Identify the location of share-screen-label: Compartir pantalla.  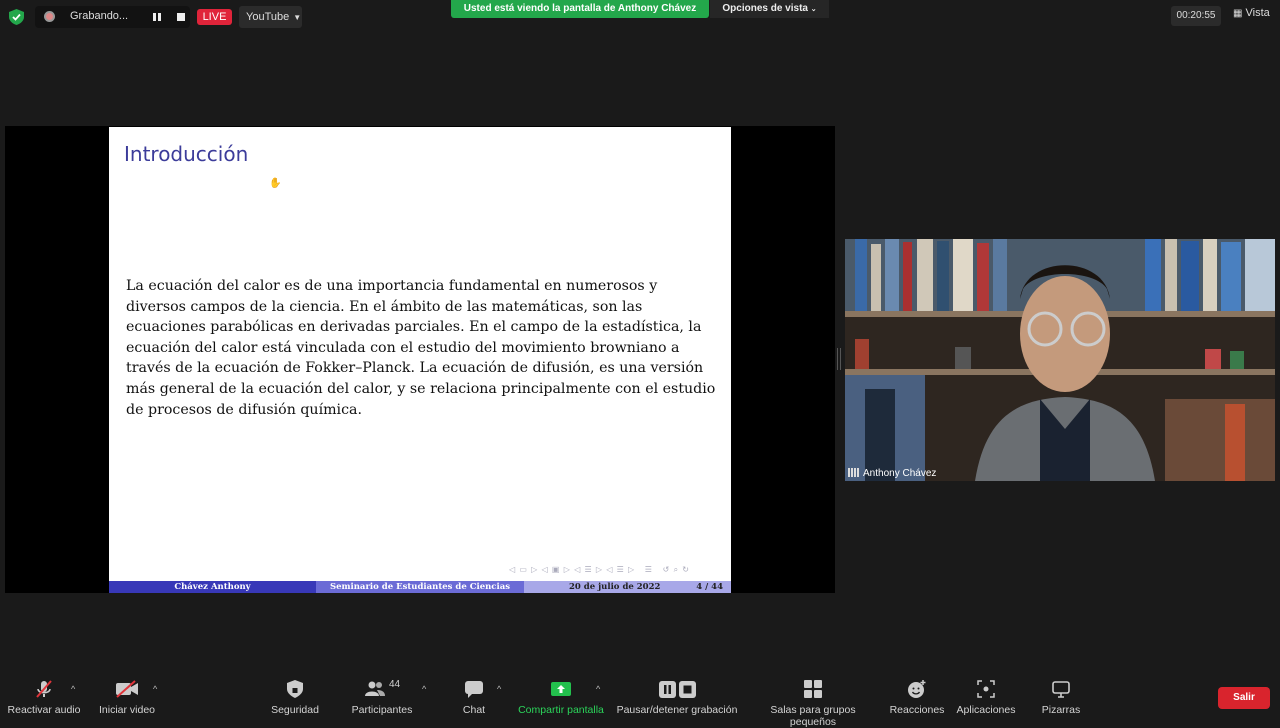
(561, 710).